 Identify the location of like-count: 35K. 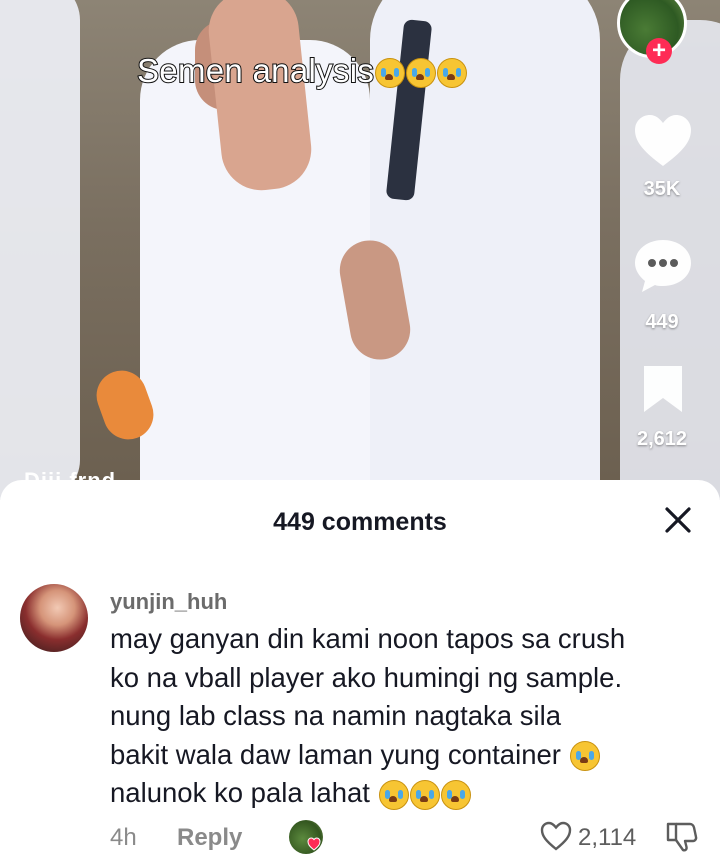
(662, 189).